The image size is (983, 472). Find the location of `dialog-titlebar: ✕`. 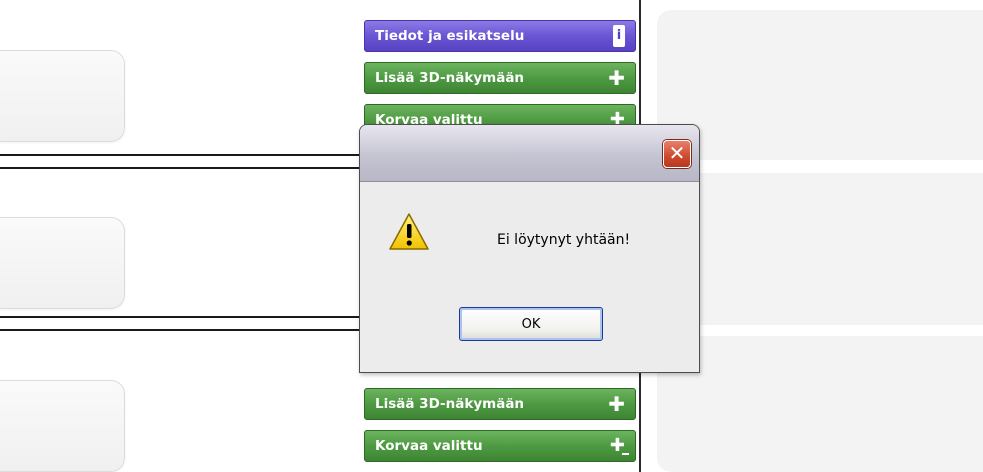

dialog-titlebar: ✕ is located at coordinates (529, 153).